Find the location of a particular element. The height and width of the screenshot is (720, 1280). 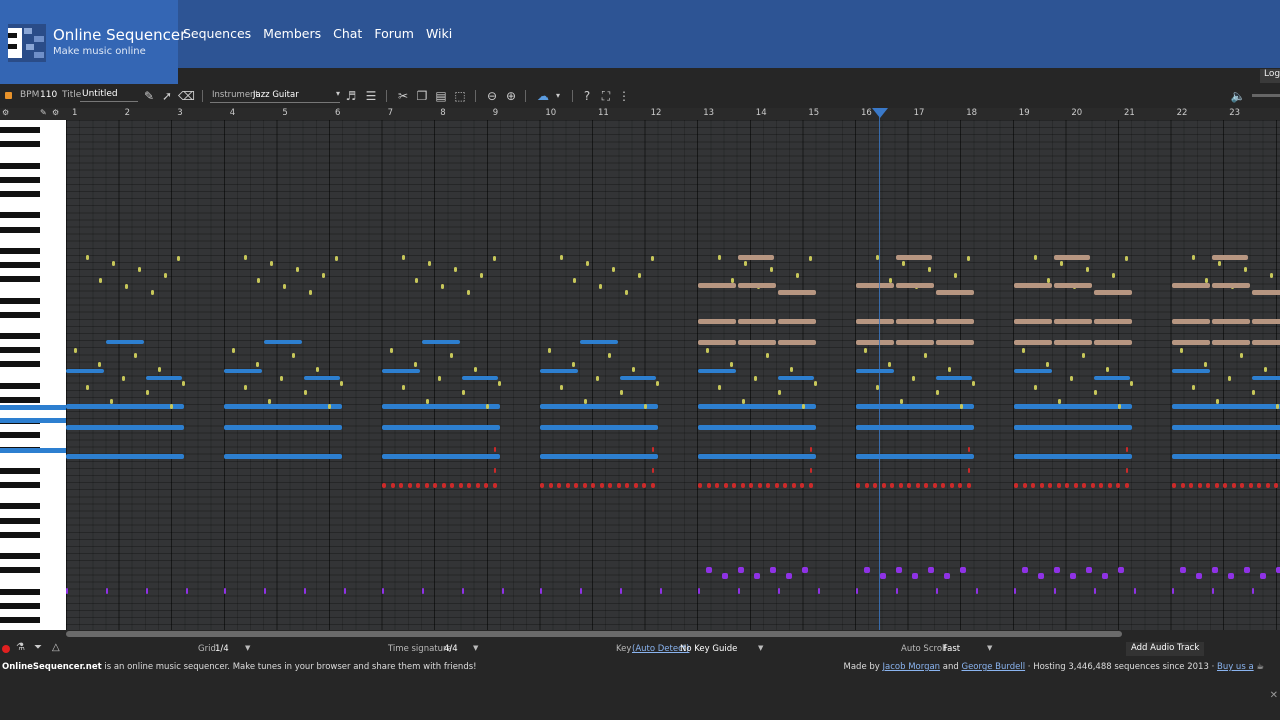

chevron-down-icon: ▼ is located at coordinates (247, 648).